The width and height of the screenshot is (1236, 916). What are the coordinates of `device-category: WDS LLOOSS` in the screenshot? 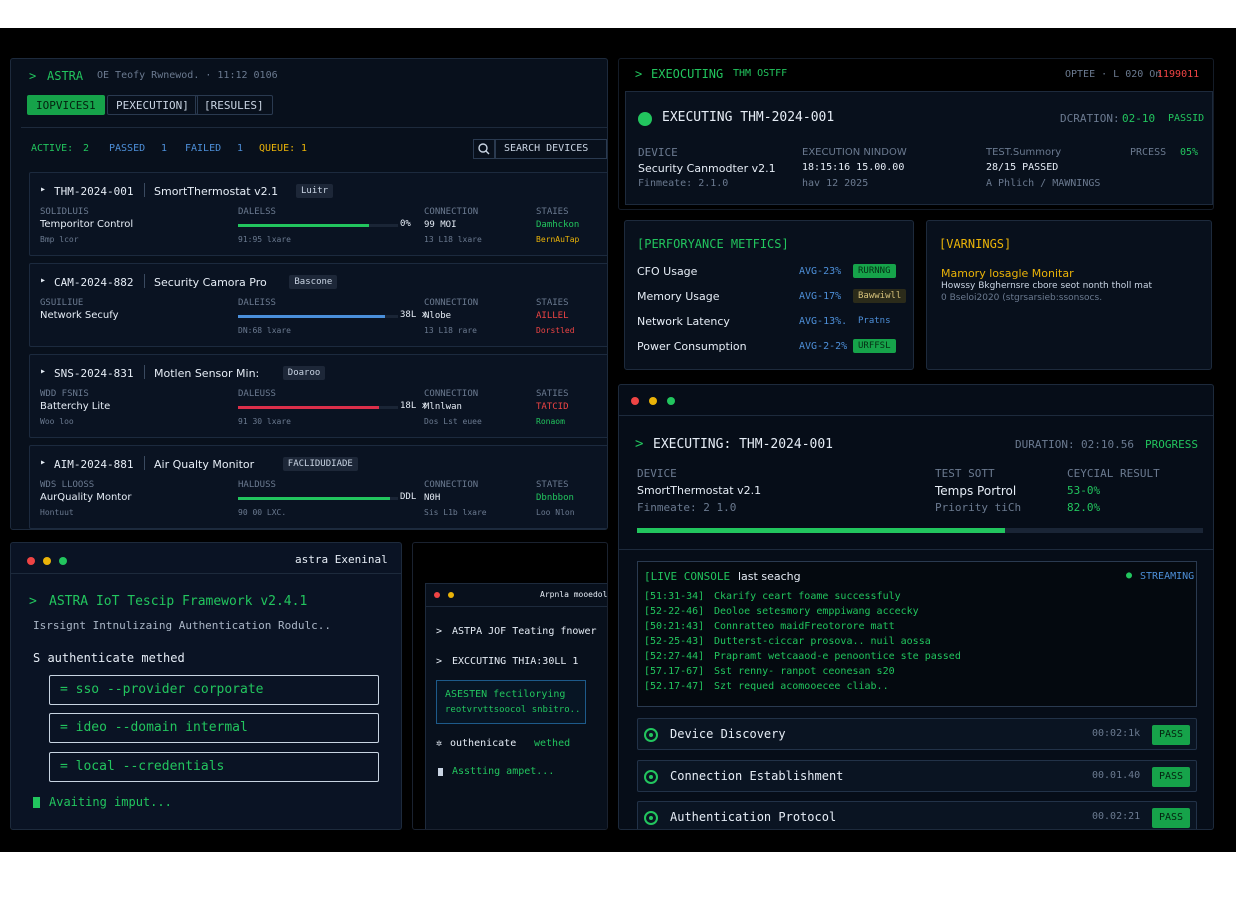 It's located at (67, 485).